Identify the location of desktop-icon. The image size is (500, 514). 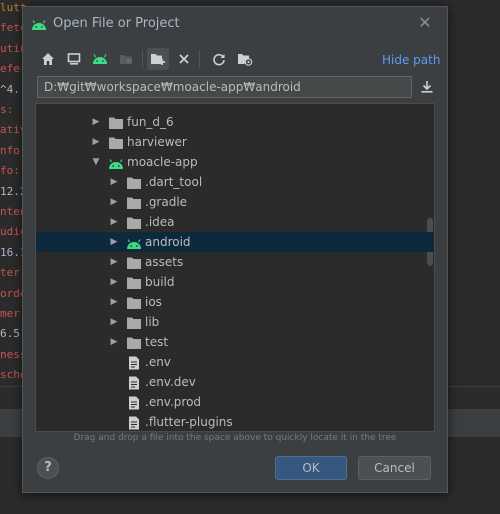
(74, 59).